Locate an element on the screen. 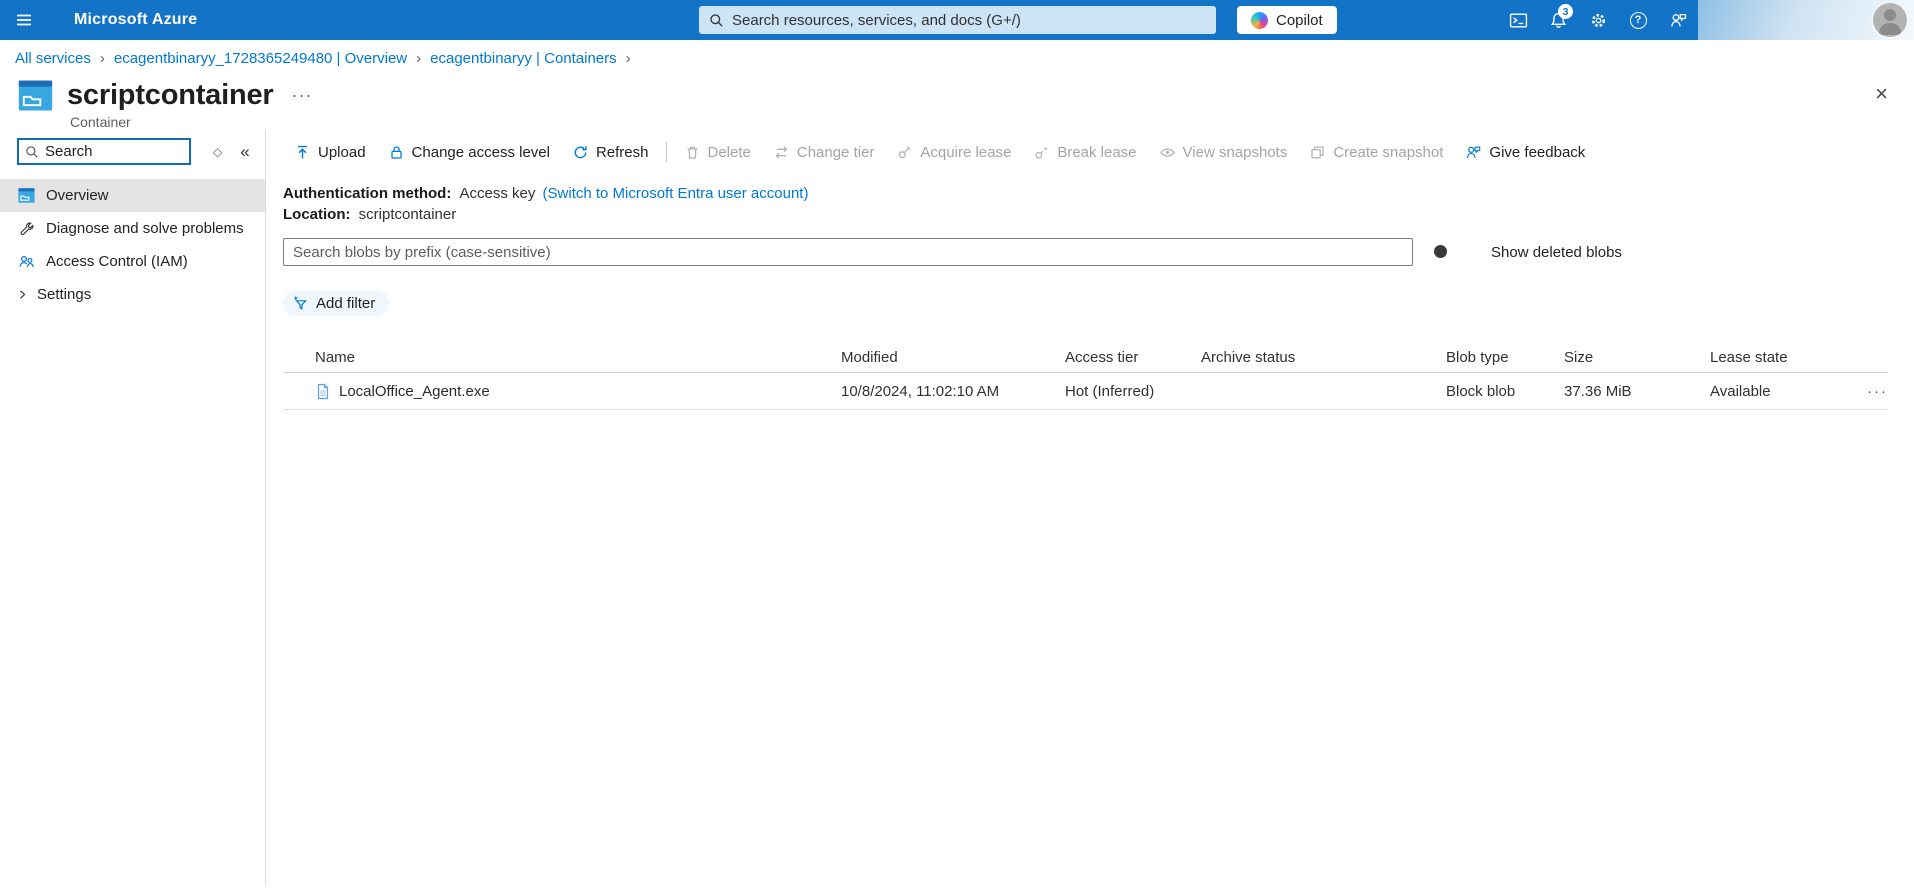 The image size is (1914, 888). copilot-button: Copilot is located at coordinates (1287, 20).